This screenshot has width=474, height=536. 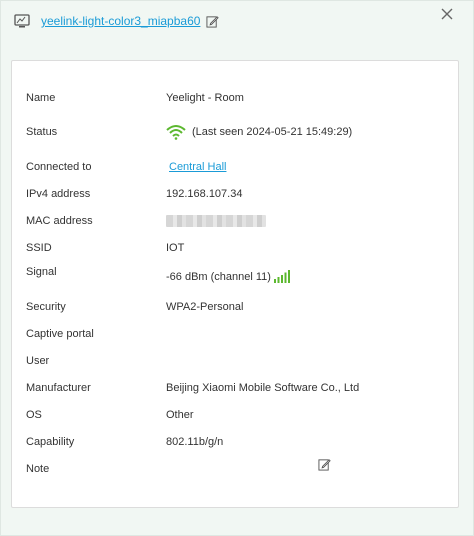 I want to click on wifi-icon, so click(x=176, y=132).